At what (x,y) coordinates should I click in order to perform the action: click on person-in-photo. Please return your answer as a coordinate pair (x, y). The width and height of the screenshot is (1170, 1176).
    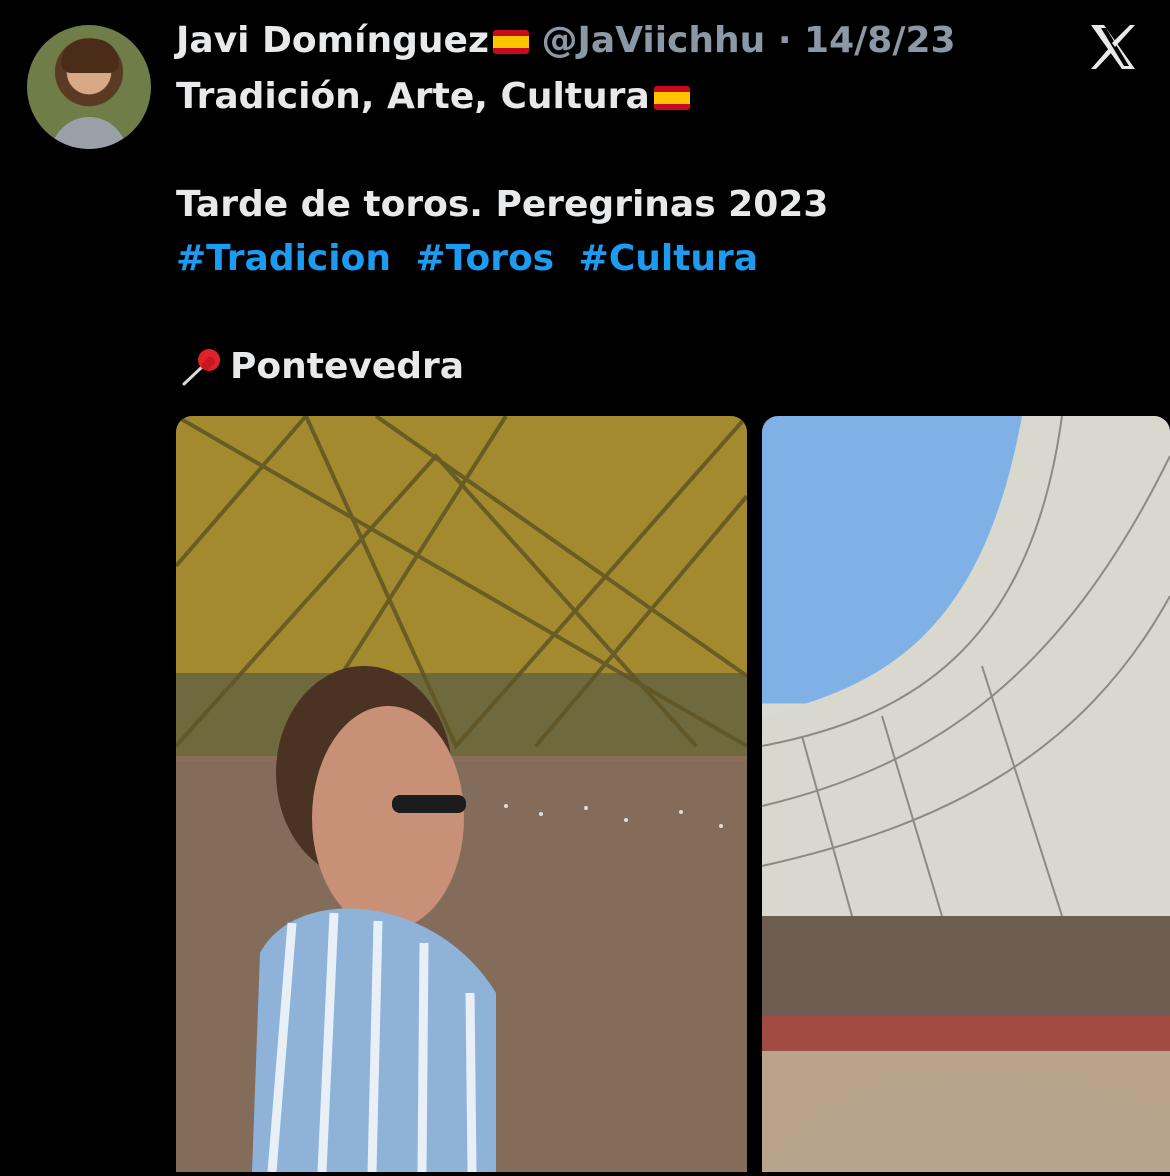
    Looking at the image, I should click on (374, 918).